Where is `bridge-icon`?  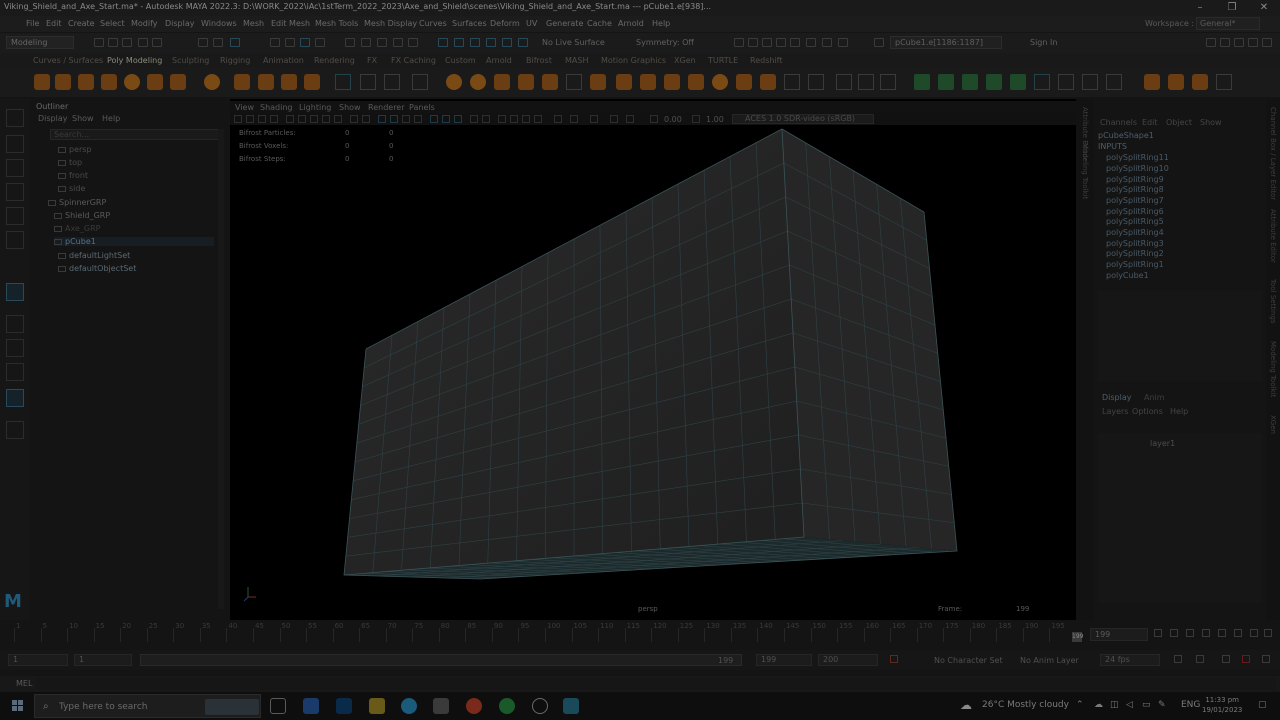
bridge-icon is located at coordinates (648, 82).